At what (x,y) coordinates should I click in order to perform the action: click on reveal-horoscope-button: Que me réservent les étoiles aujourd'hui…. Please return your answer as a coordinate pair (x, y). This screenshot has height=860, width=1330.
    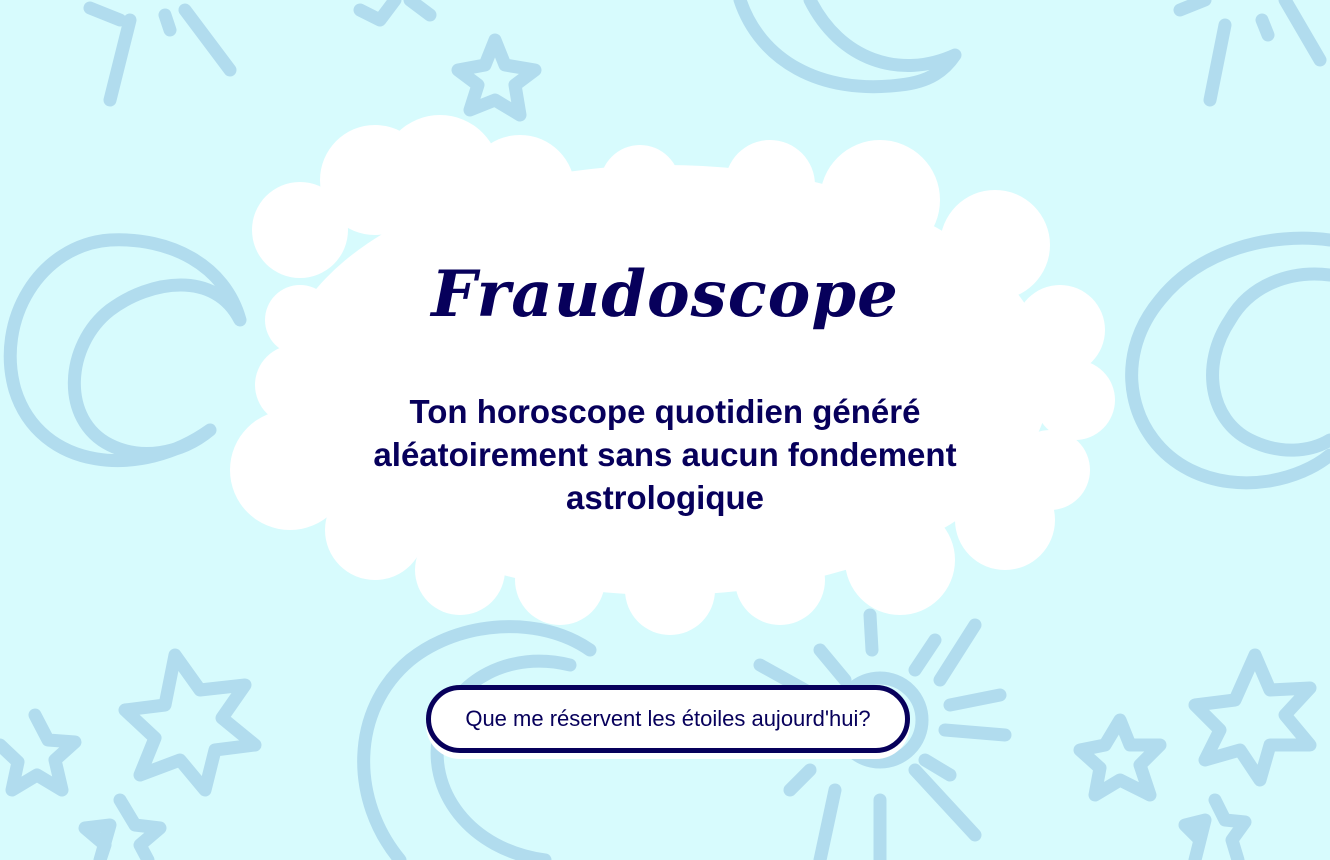
    Looking at the image, I should click on (668, 719).